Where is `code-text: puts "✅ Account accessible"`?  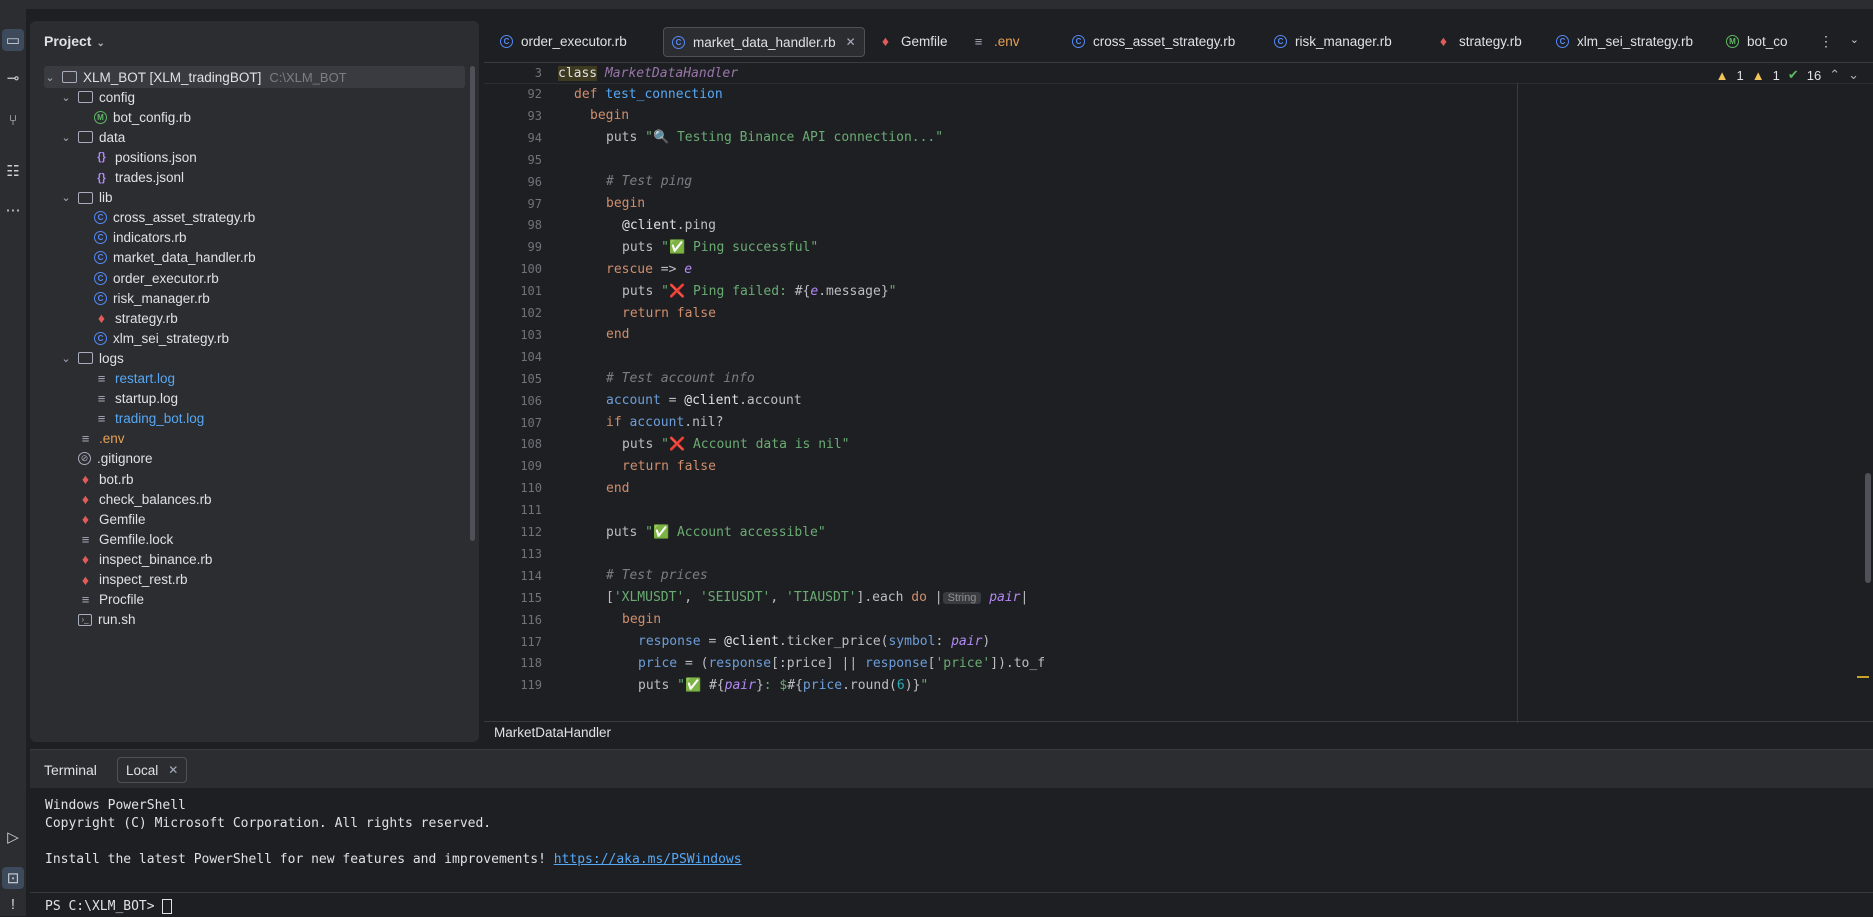 code-text: puts "✅ Account accessible" is located at coordinates (716, 532).